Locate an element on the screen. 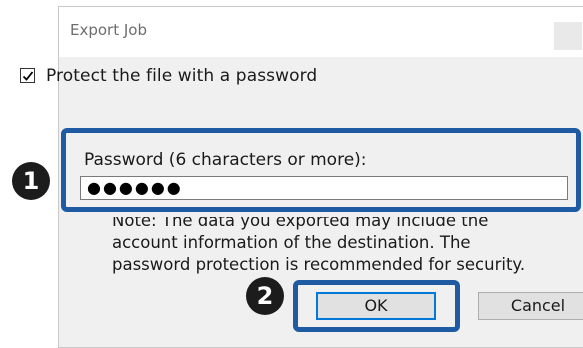 This screenshot has width=583, height=348. dialog-titlebar: Export Job is located at coordinates (321, 32).